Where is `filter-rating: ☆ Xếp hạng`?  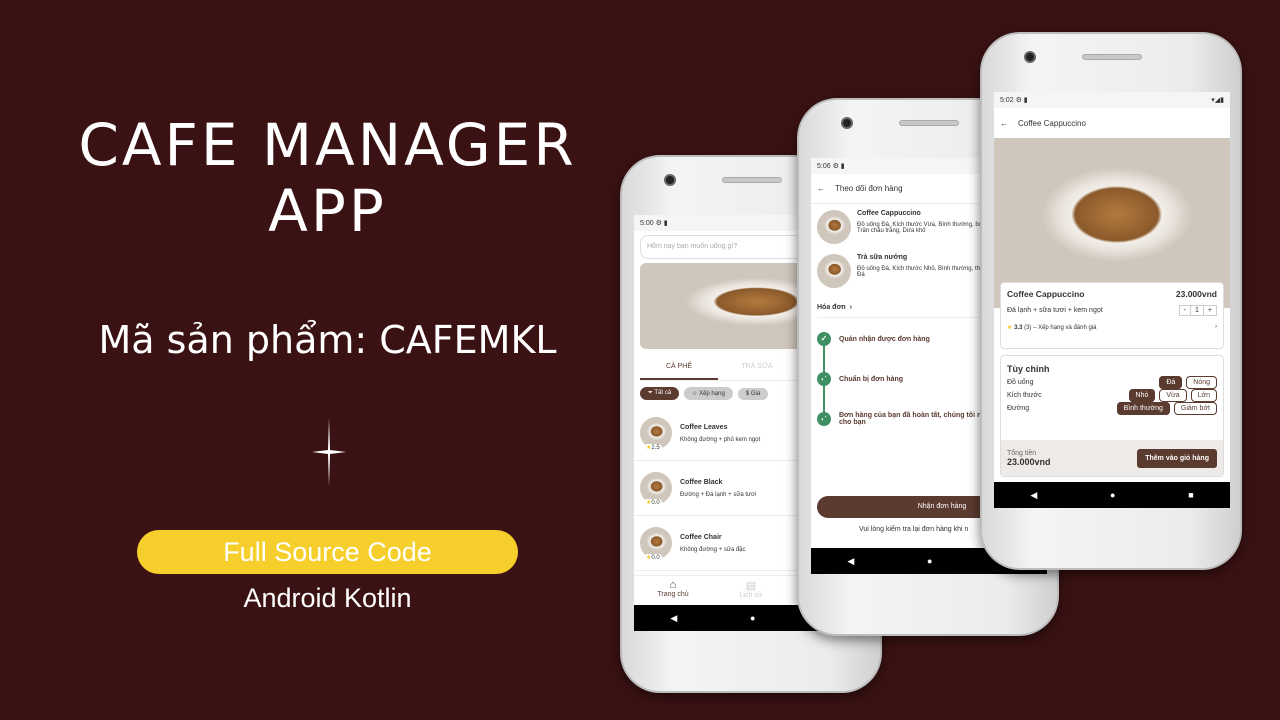
filter-rating: ☆ Xếp hạng is located at coordinates (708, 393).